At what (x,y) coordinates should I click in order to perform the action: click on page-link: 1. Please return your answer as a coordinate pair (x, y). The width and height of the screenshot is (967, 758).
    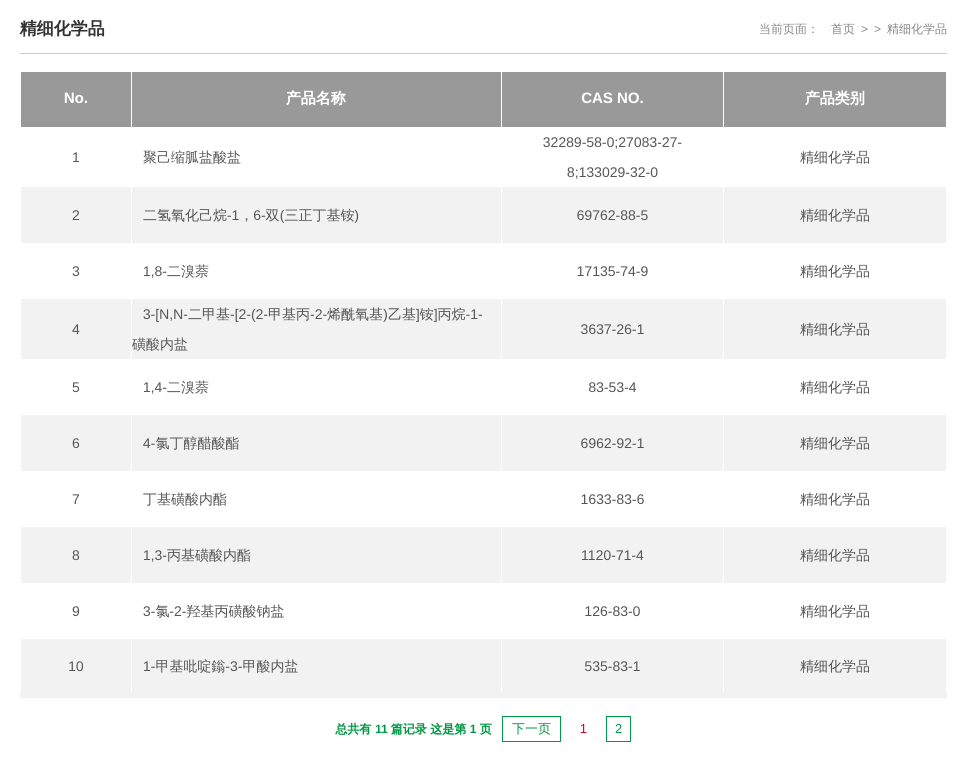
    Looking at the image, I should click on (583, 729).